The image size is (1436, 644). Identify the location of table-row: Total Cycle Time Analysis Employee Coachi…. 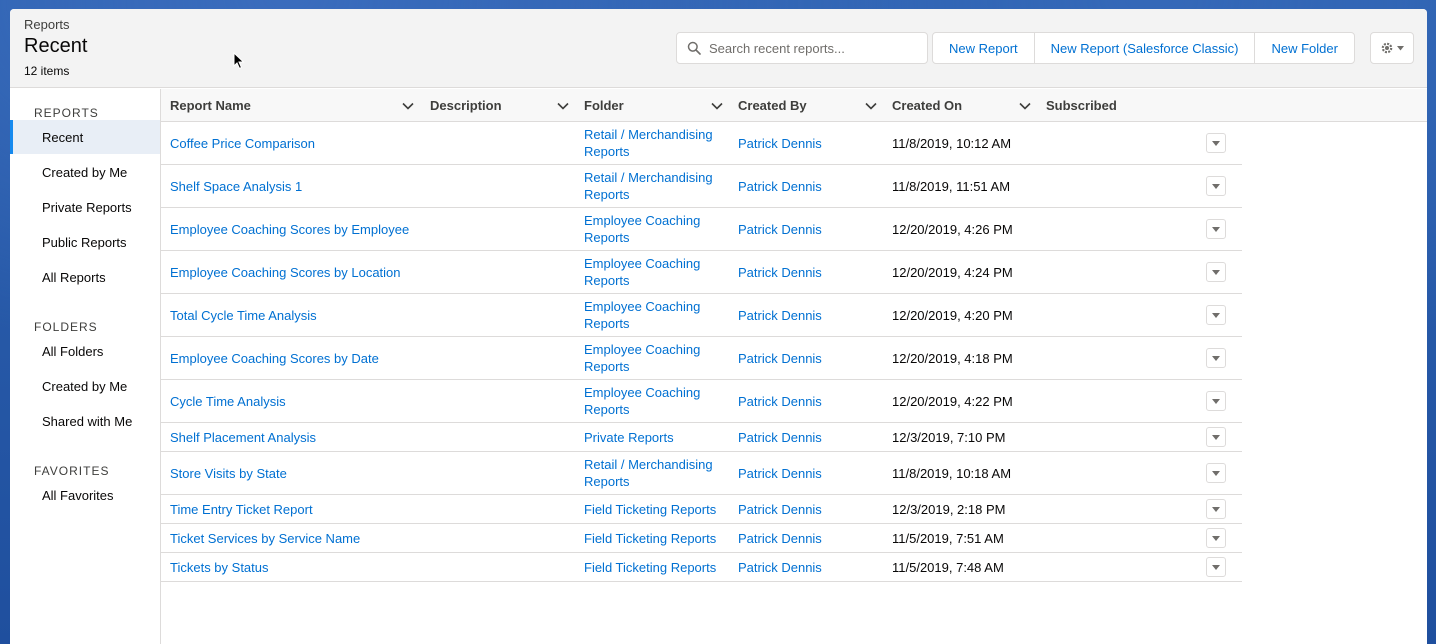
(701, 315).